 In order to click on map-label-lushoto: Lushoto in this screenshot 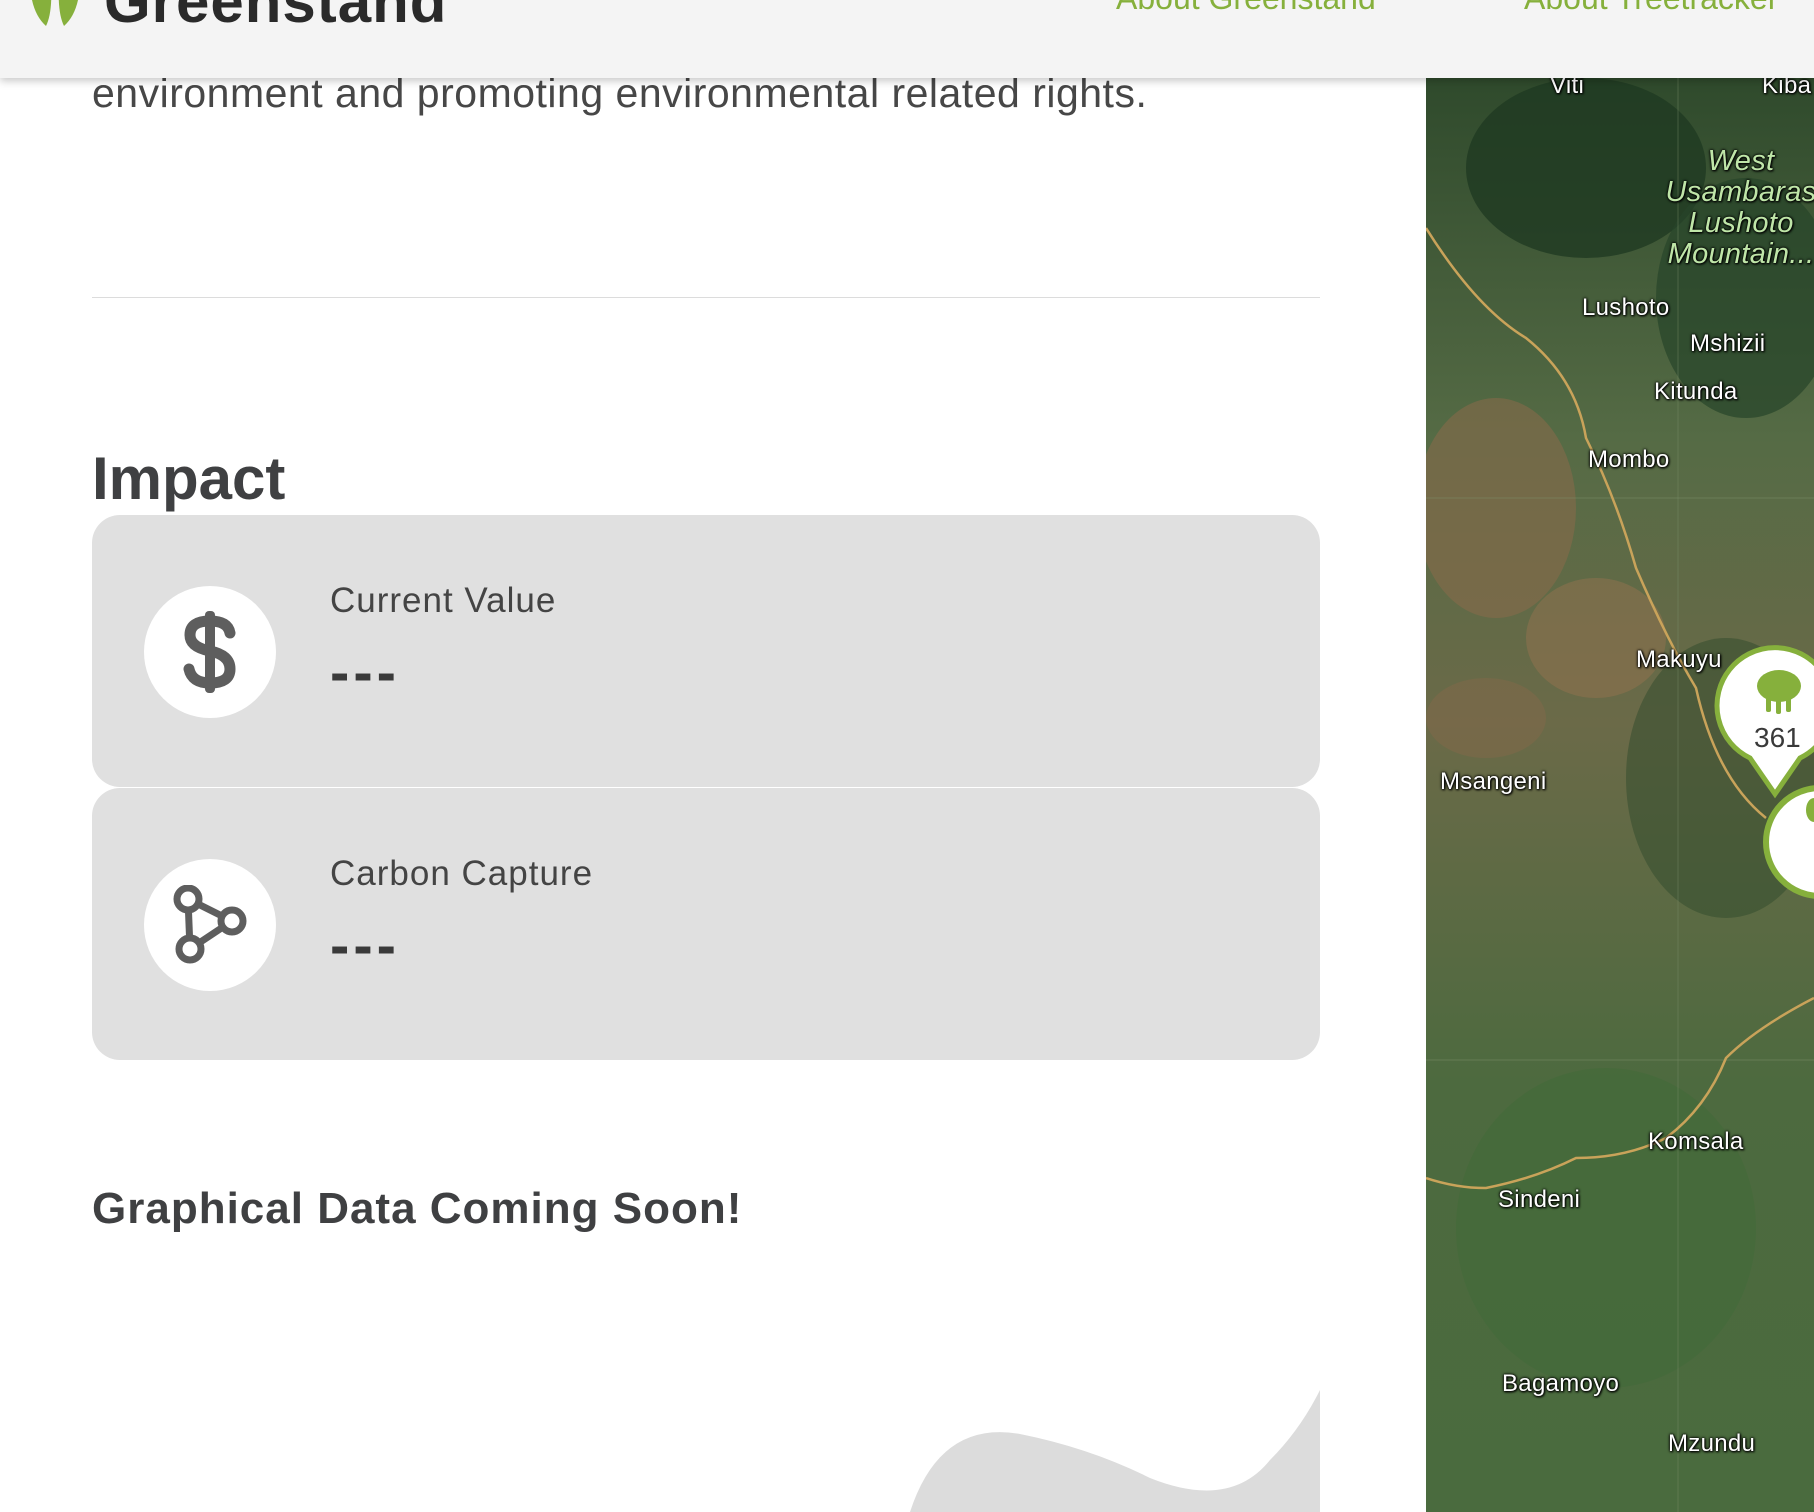, I will do `click(1626, 307)`.